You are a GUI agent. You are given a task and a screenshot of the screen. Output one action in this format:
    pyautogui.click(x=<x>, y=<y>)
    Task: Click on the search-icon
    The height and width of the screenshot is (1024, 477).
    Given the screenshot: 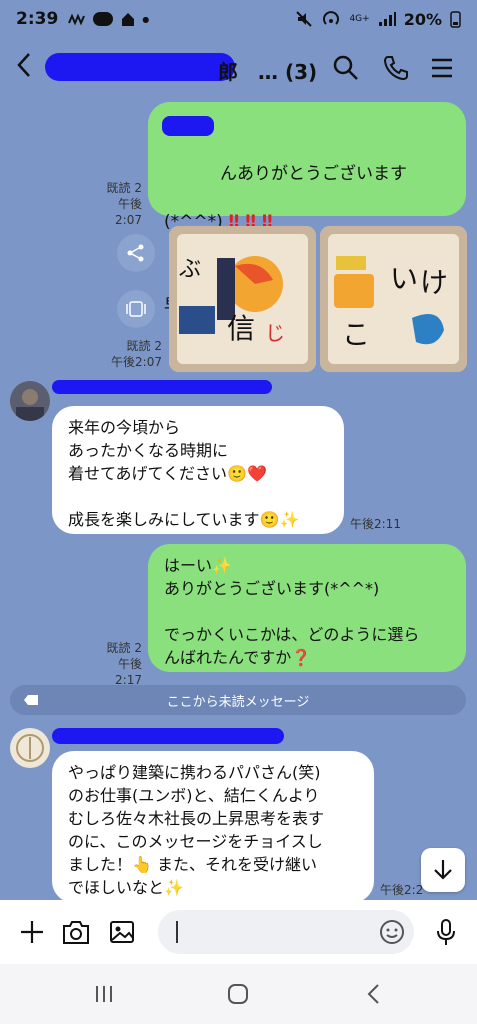 What is the action you would take?
    pyautogui.click(x=346, y=68)
    